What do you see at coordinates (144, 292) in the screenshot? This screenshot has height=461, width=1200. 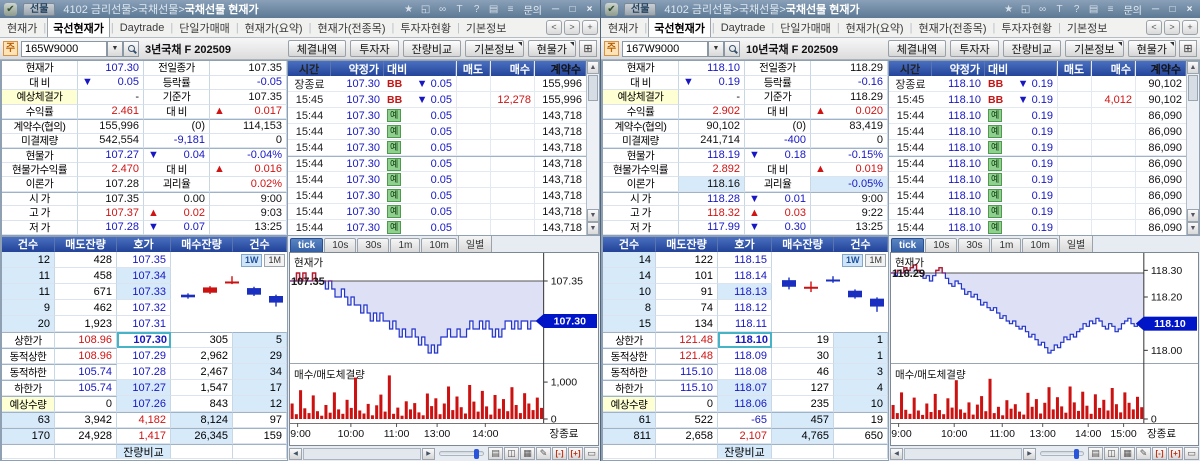 I see `ask-price: 107.33` at bounding box center [144, 292].